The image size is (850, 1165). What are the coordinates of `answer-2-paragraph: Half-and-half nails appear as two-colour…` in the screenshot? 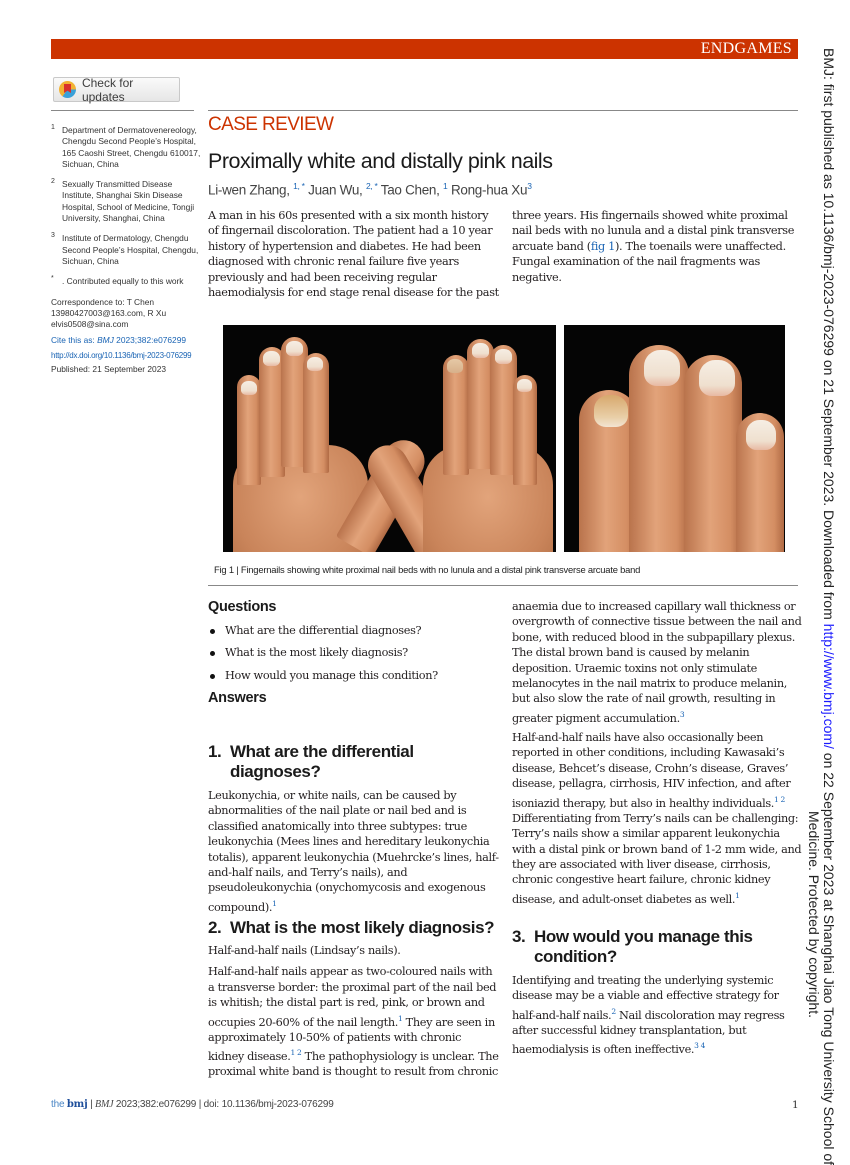 It's located at (353, 1022).